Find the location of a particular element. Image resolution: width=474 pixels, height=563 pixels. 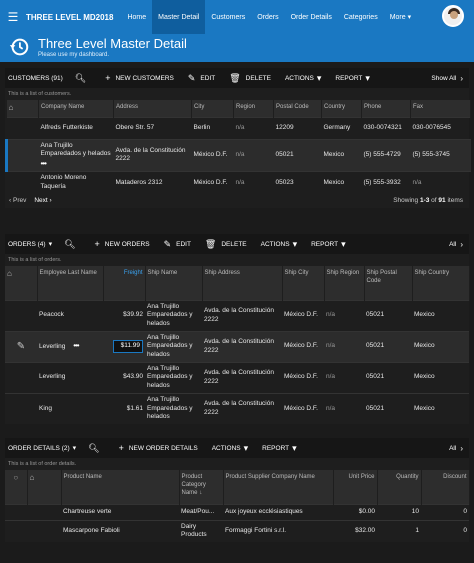

column-header-discount: Discount is located at coordinates (445, 487).